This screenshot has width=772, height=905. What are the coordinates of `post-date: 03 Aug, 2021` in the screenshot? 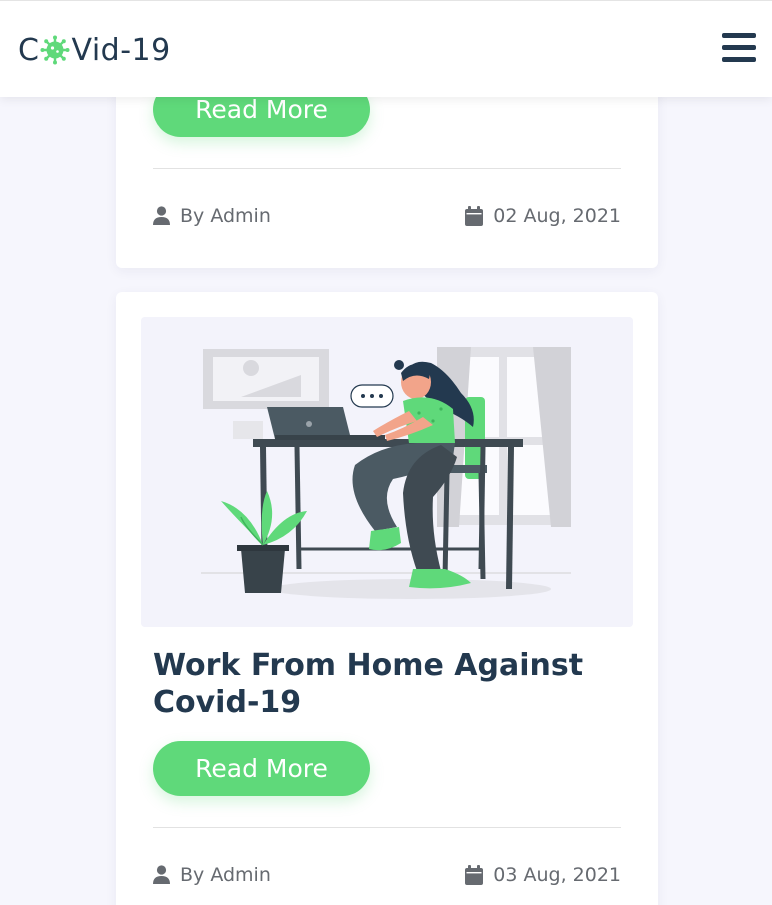 It's located at (543, 875).